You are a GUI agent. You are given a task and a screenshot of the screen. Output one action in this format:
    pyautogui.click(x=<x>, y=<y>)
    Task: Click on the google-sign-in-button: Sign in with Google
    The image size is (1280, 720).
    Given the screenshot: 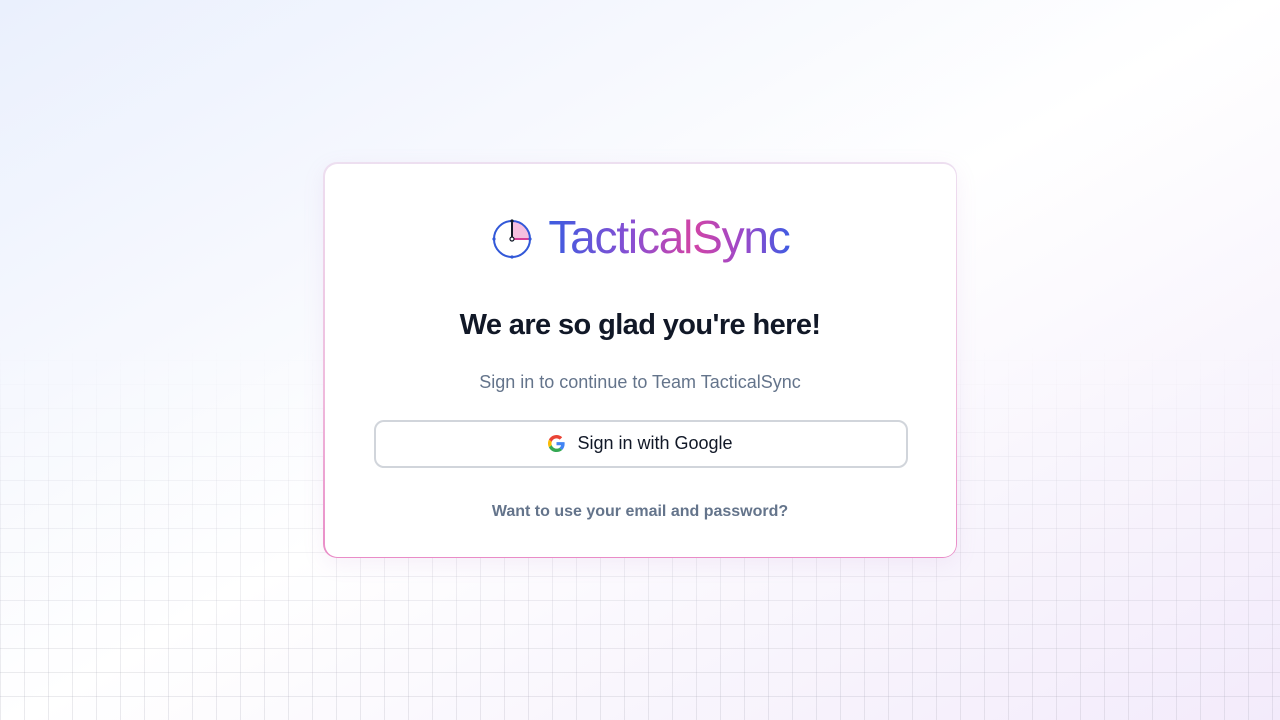 What is the action you would take?
    pyautogui.click(x=640, y=443)
    